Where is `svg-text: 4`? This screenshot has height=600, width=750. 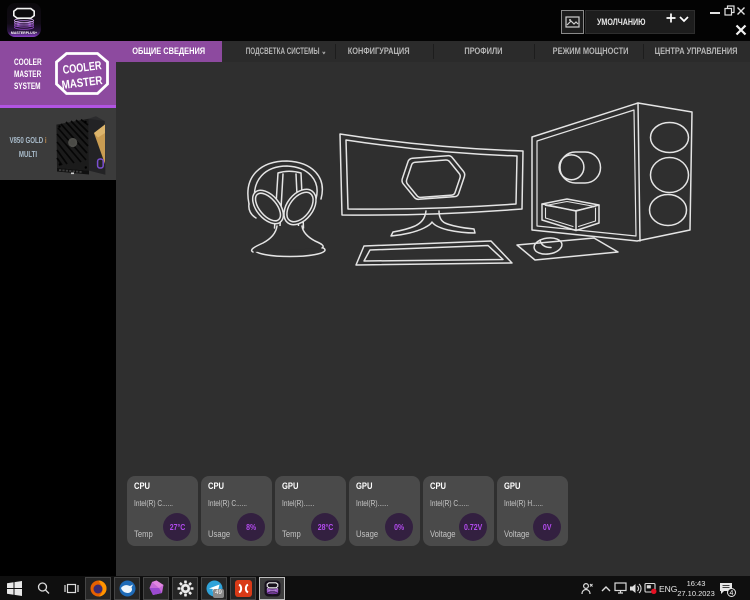
svg-text: 4 is located at coordinates (732, 593).